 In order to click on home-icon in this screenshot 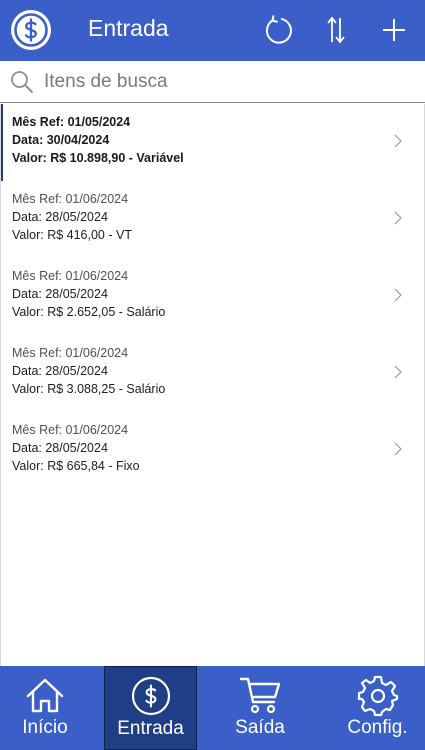, I will do `click(45, 695)`.